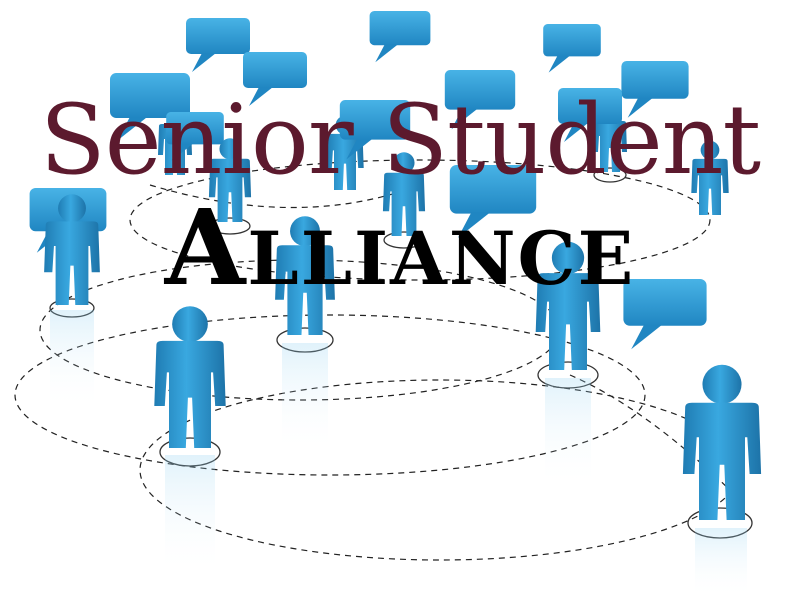 Image resolution: width=800 pixels, height=600 pixels. Describe the element at coordinates (400, 247) in the screenshot. I see `title-alliance: Alliance` at that location.